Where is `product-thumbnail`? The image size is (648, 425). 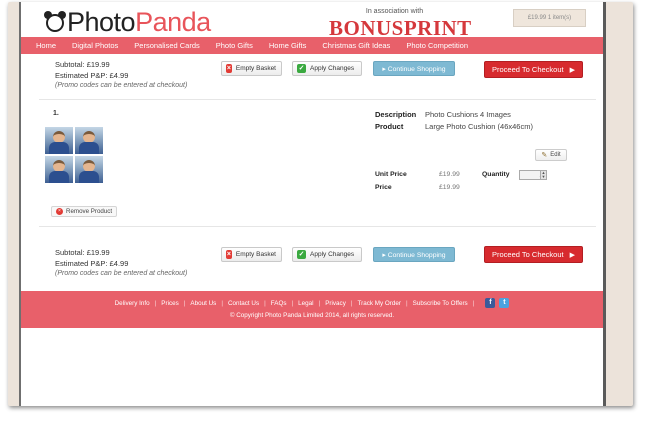 product-thumbnail is located at coordinates (74, 155).